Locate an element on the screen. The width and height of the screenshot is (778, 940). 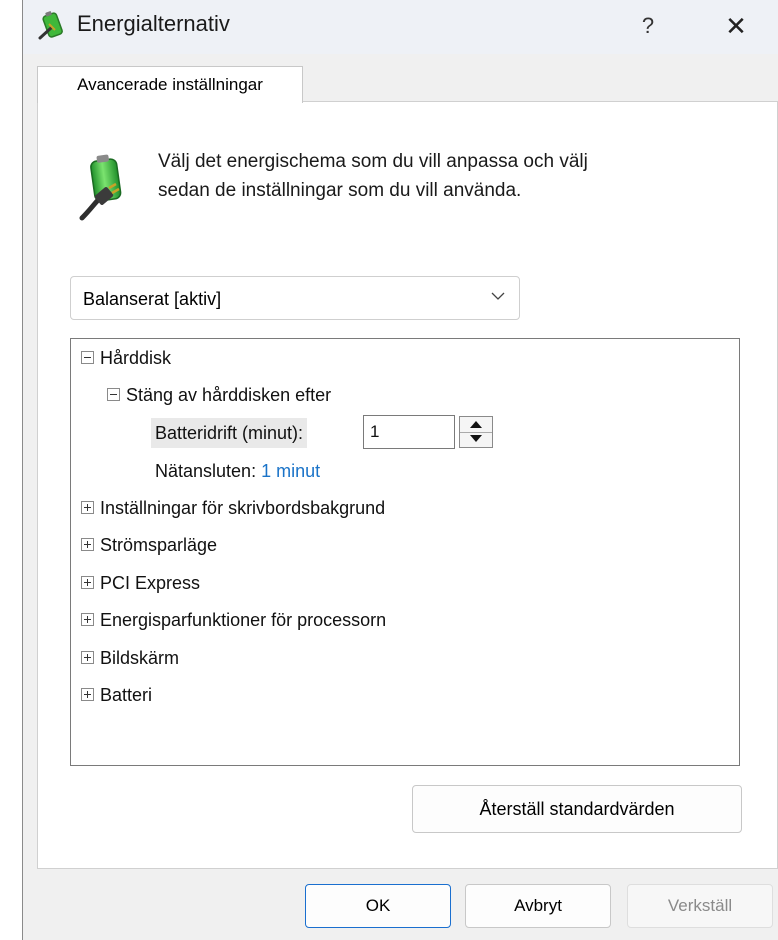
plugged-in-label: Nätansluten: is located at coordinates (206, 471).